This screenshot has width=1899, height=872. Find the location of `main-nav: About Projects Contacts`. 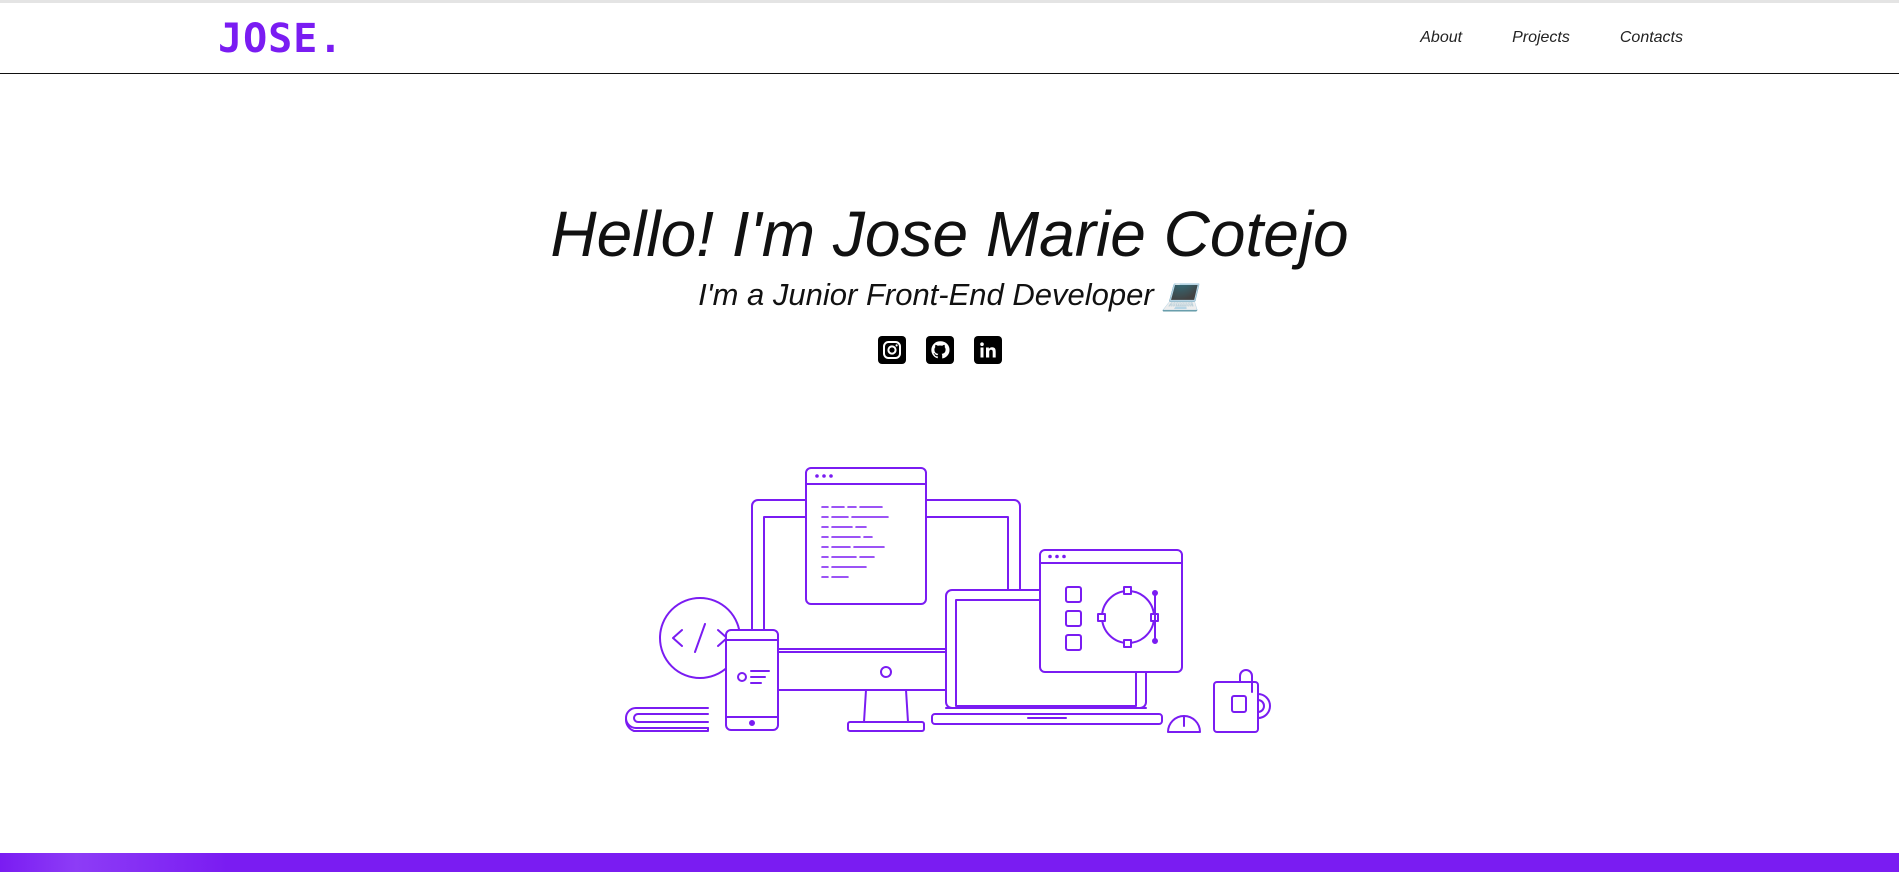

main-nav: About Projects Contacts is located at coordinates (1551, 38).